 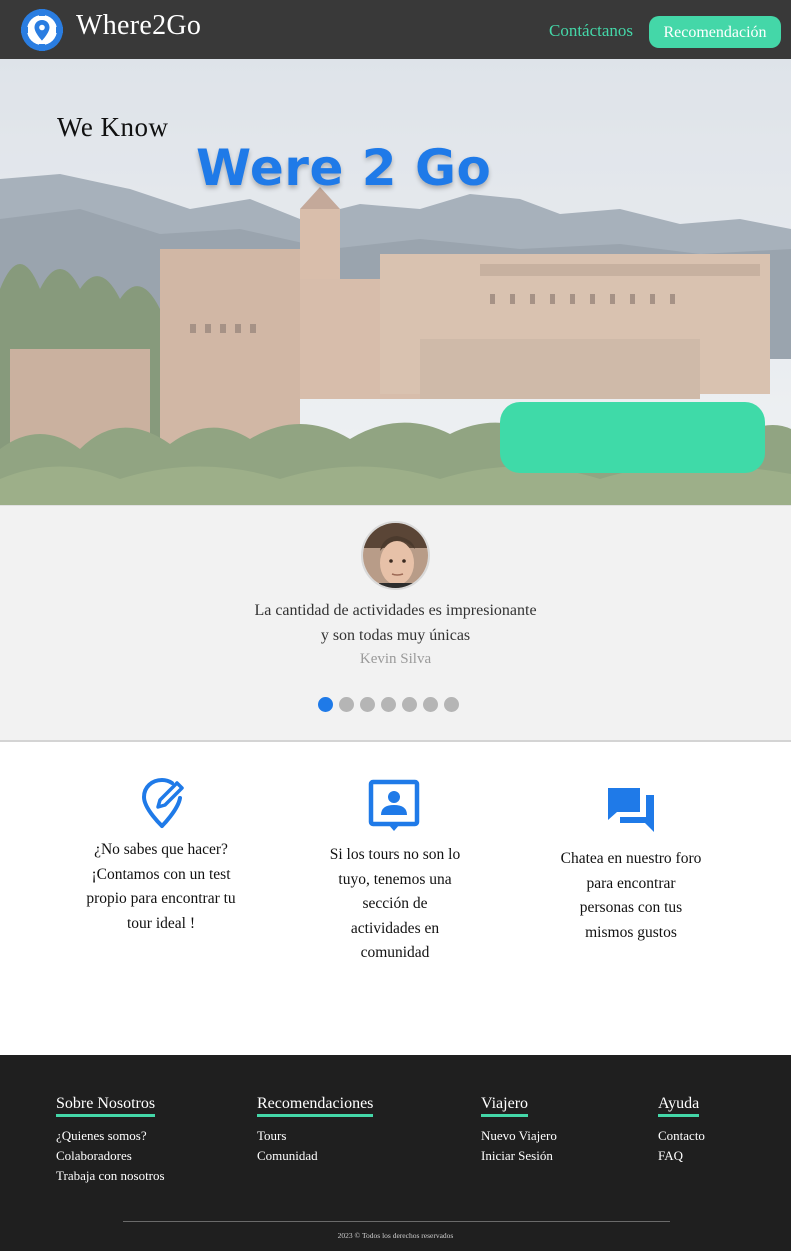 I want to click on footer-divider, so click(x=396, y=1221).